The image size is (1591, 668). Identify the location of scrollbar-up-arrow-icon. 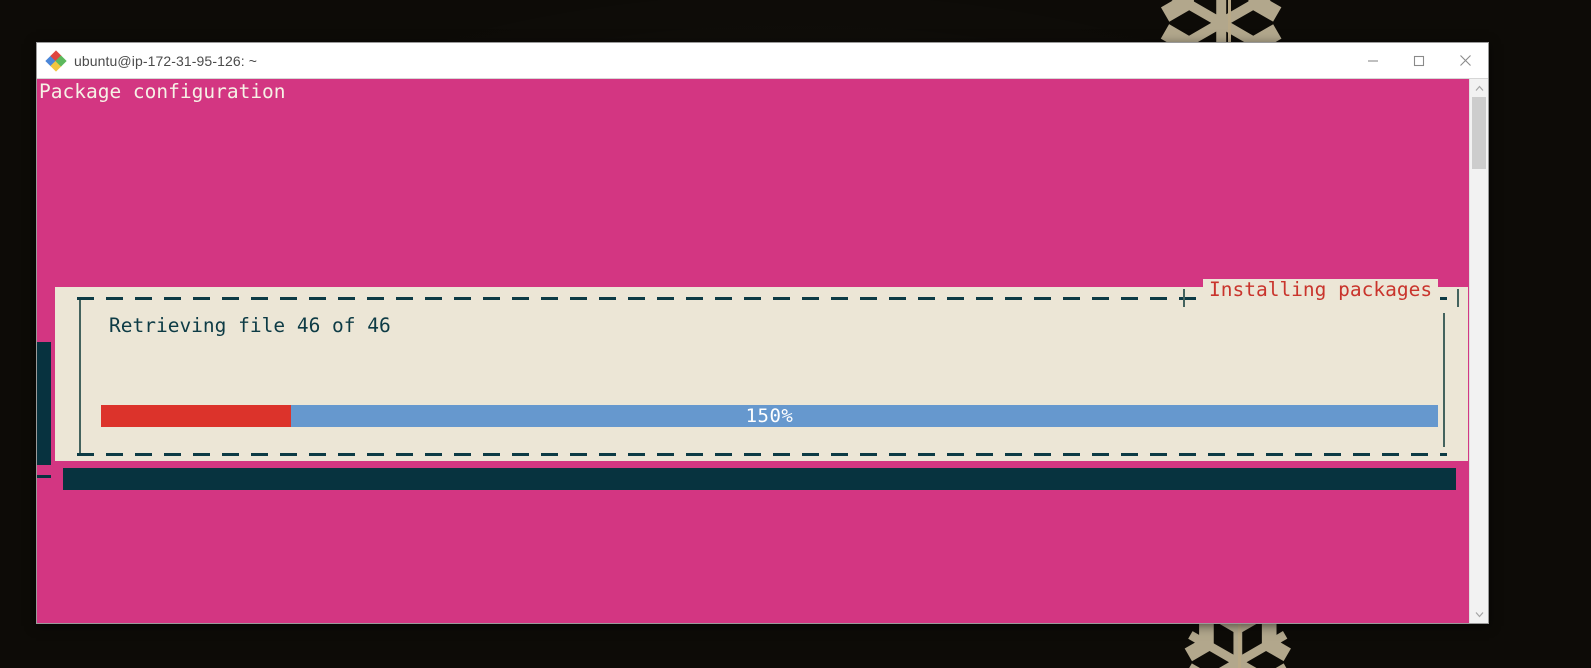
(1479, 88).